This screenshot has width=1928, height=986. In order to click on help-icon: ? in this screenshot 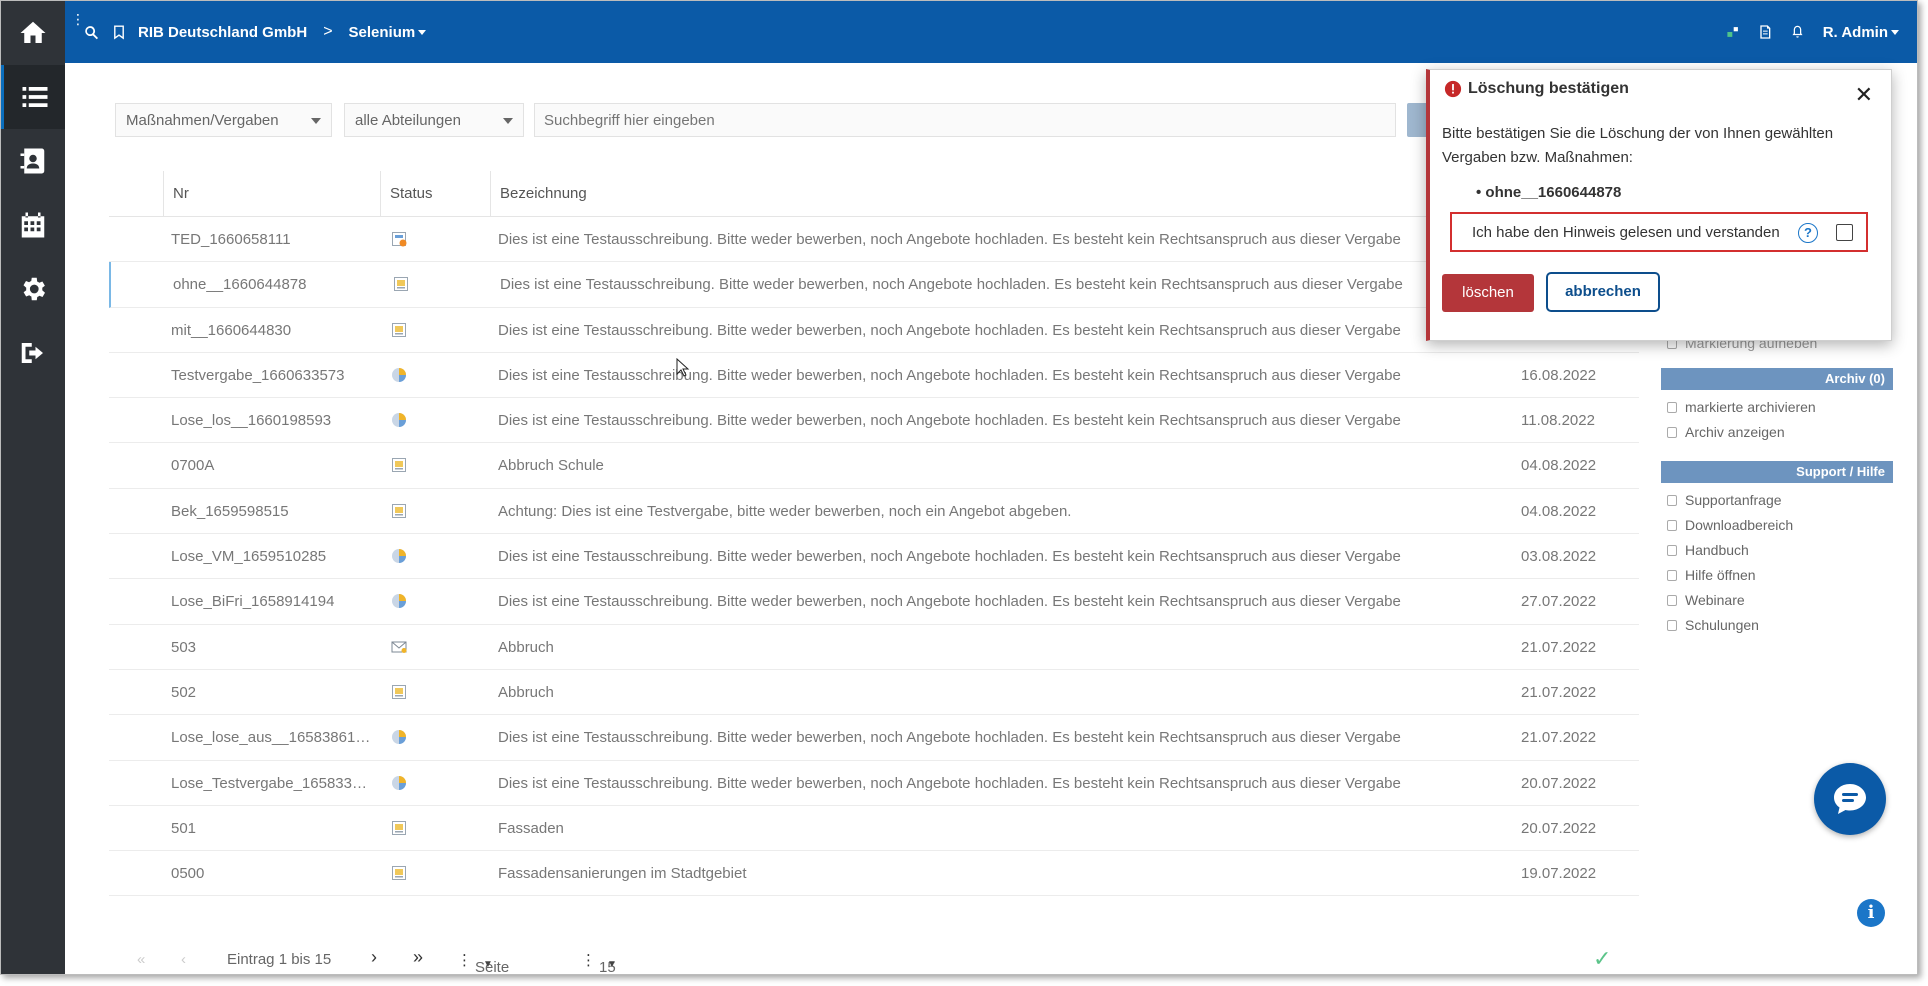, I will do `click(1808, 233)`.